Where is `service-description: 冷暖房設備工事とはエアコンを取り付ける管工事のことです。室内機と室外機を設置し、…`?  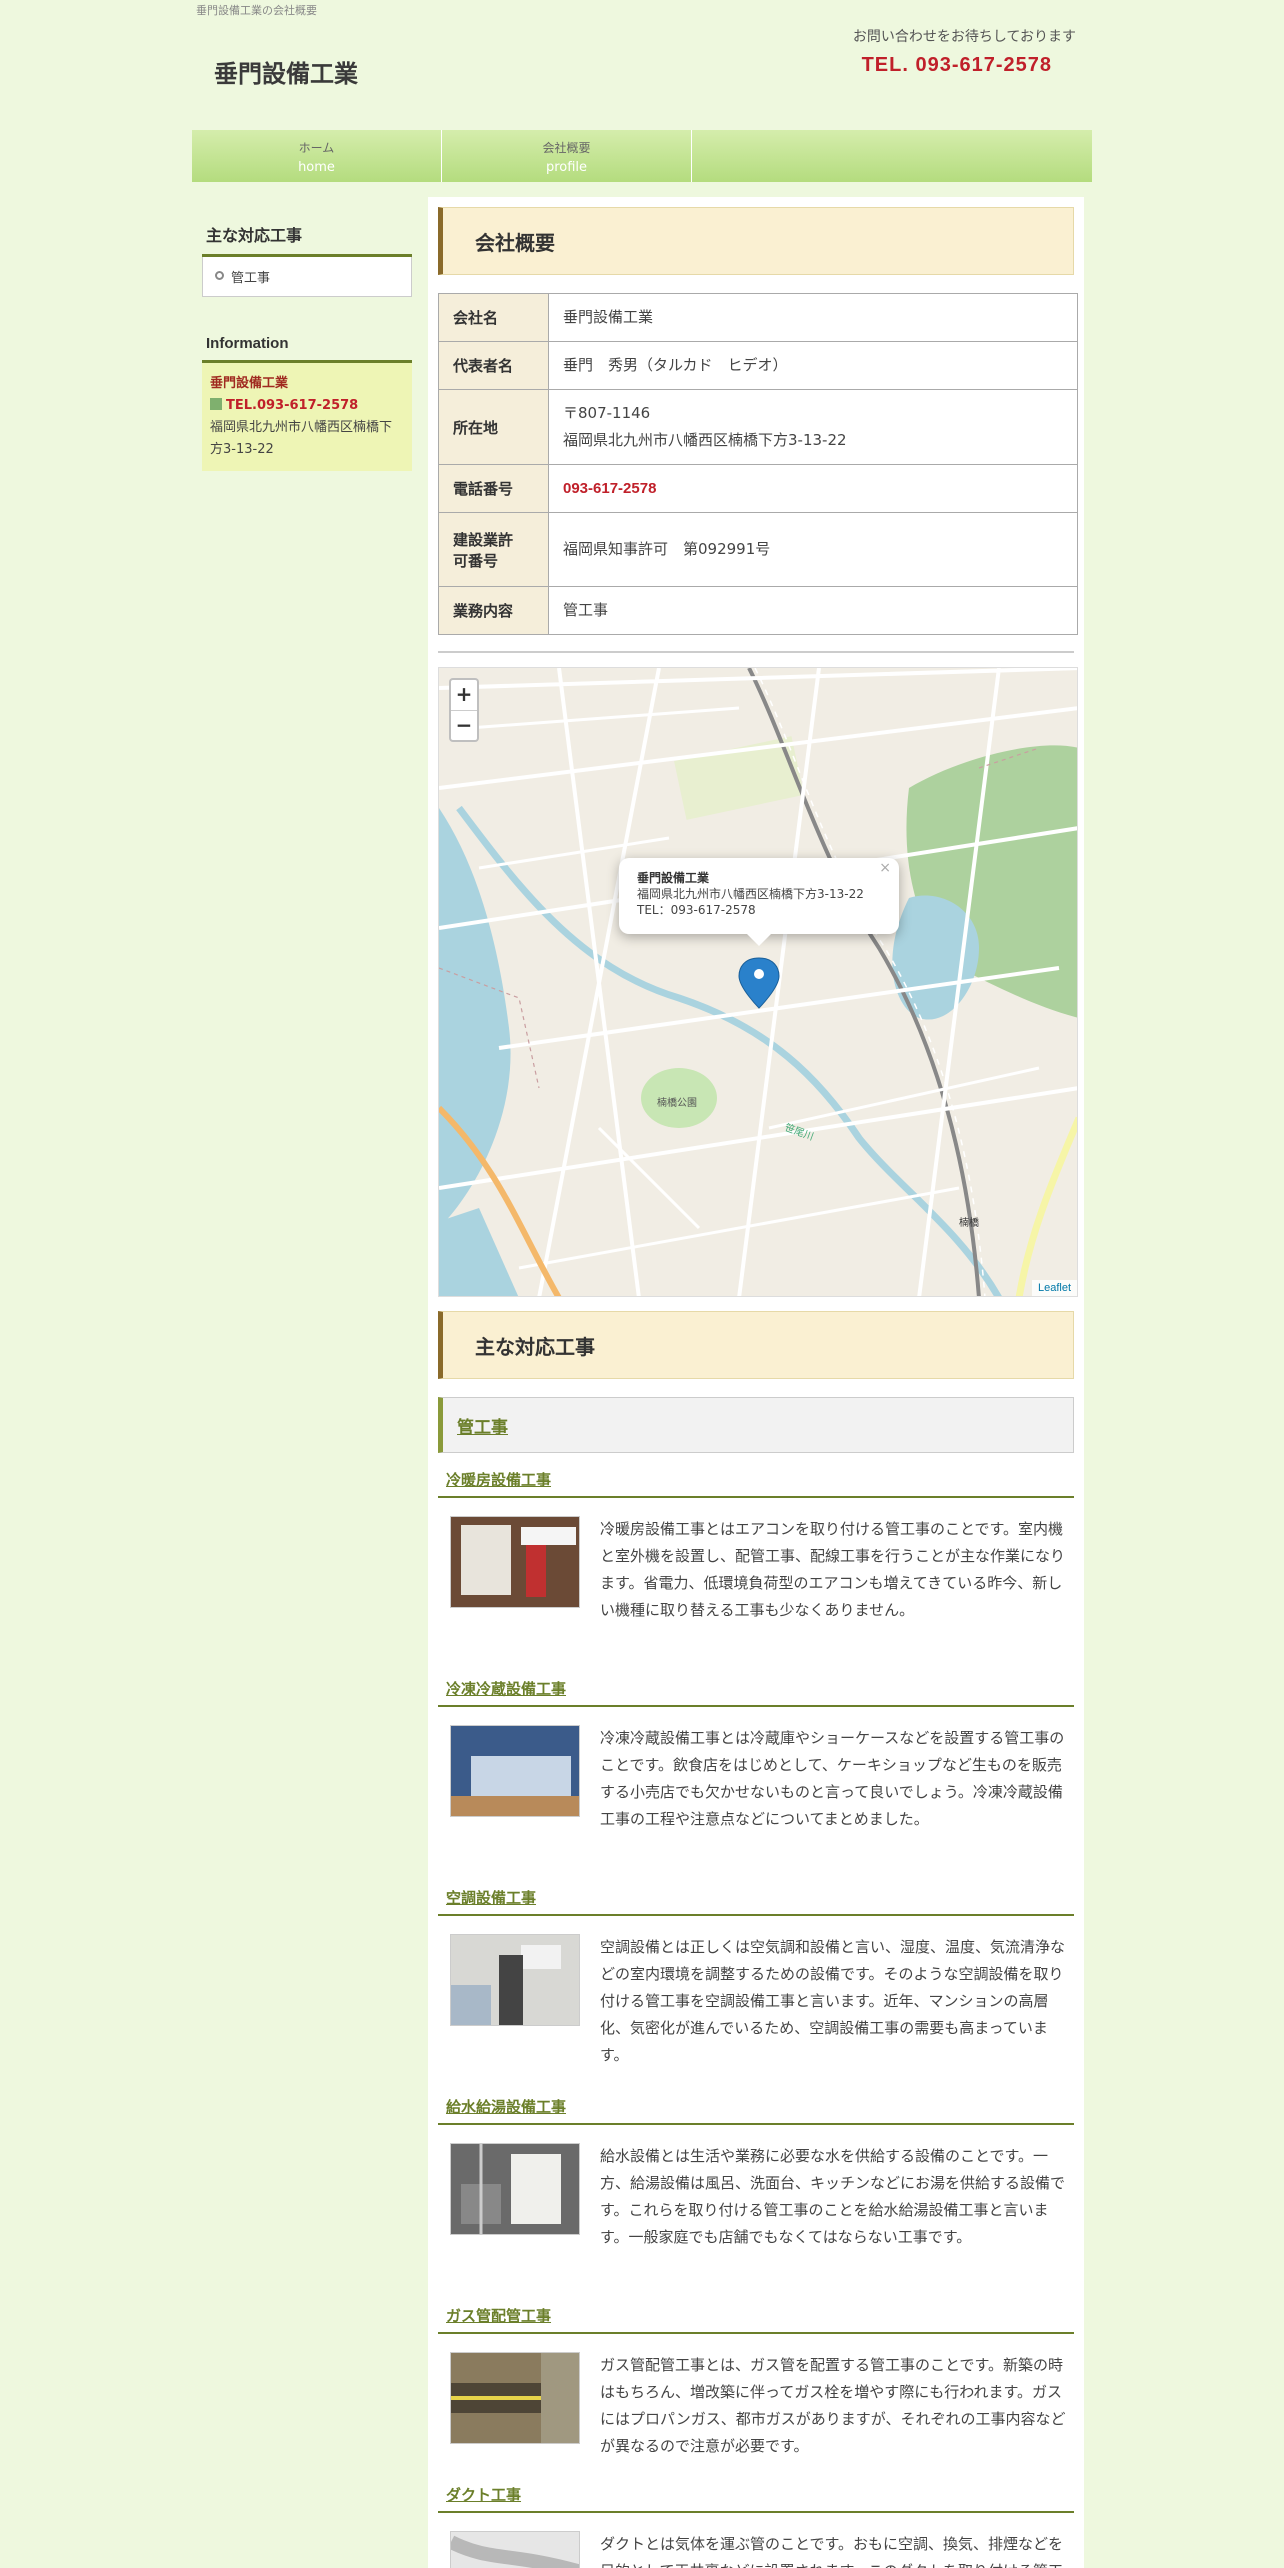
service-description: 冷暖房設備工事とはエアコンを取り付ける管工事のことです。室内機と室外機を設置し、… is located at coordinates (833, 1569).